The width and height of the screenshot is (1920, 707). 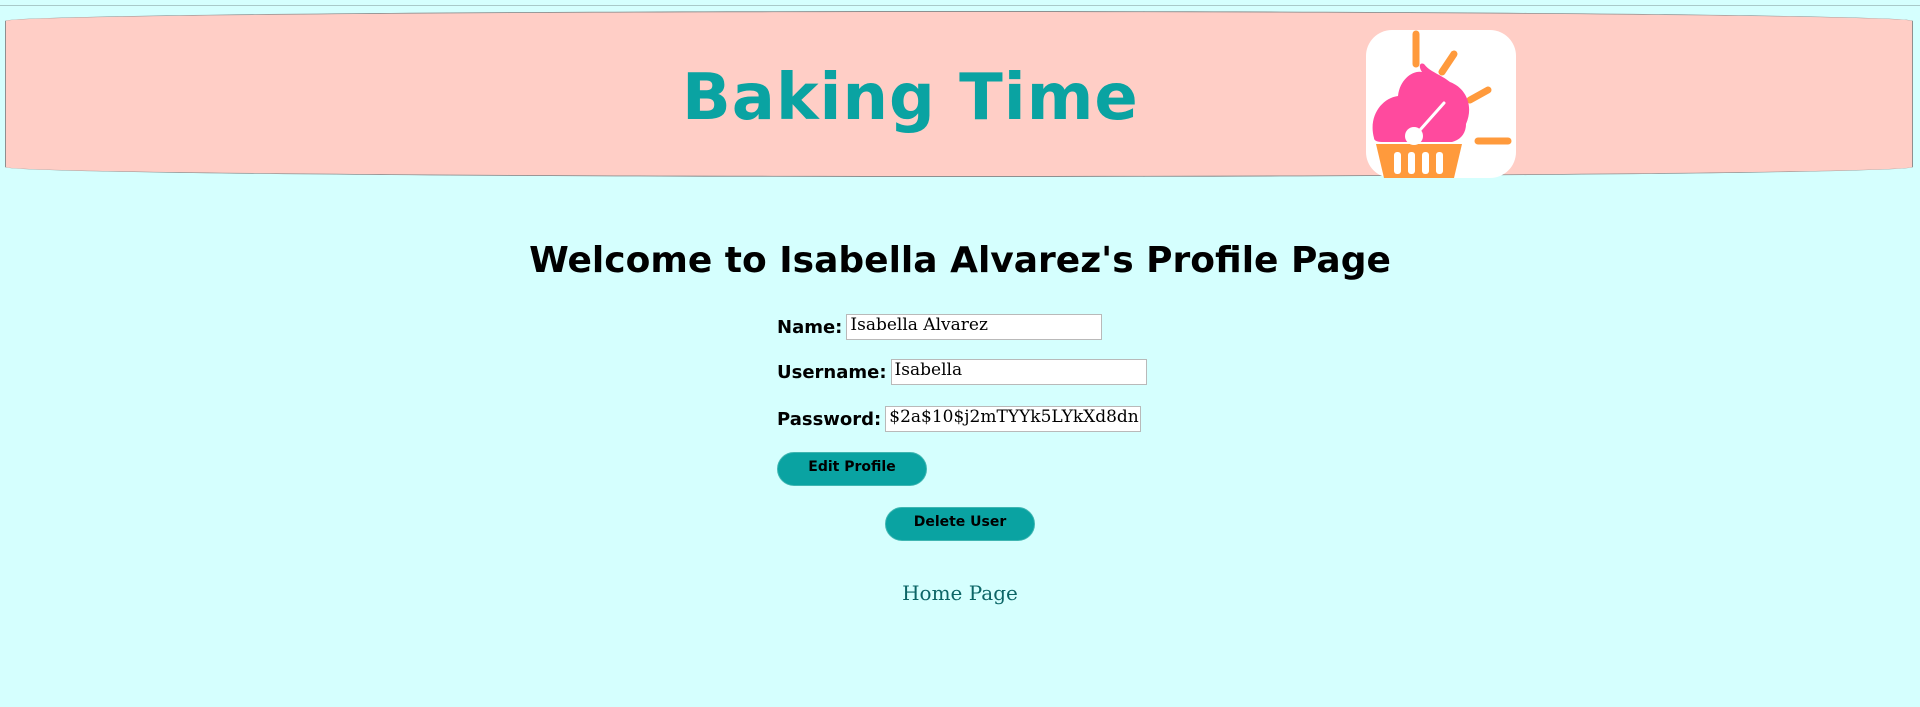 I want to click on page-top-rule, so click(x=960, y=5).